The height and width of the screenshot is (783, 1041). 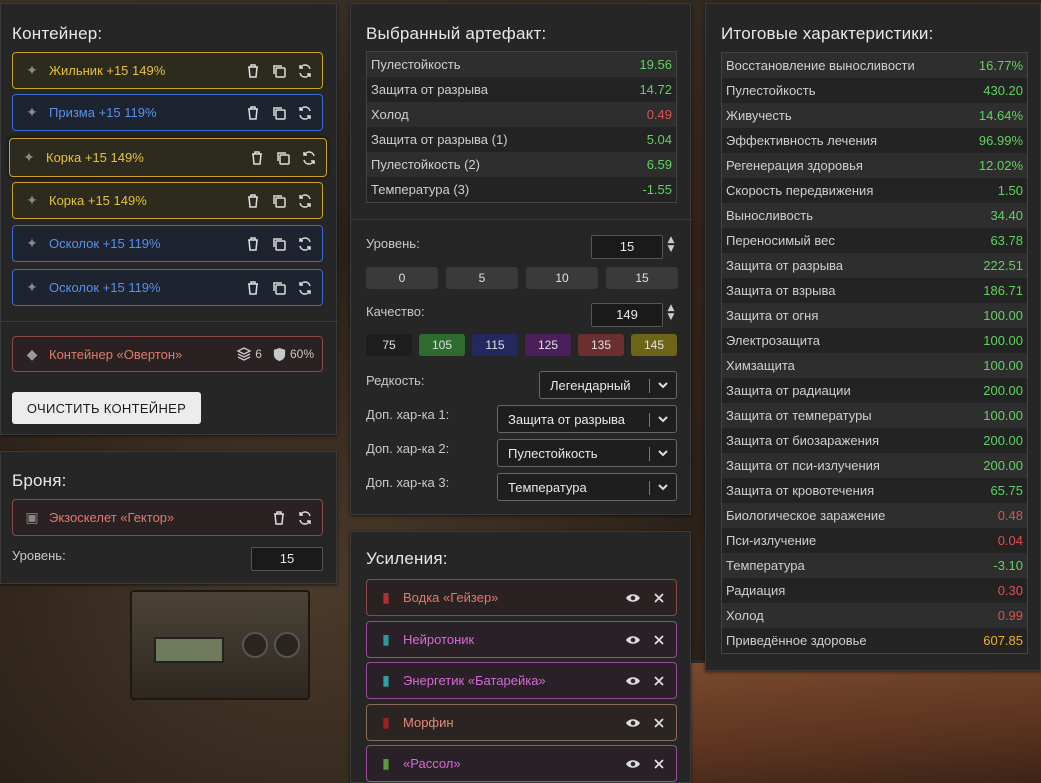 What do you see at coordinates (1000, 115) in the screenshot?
I see `total-stat-value: 14.64%` at bounding box center [1000, 115].